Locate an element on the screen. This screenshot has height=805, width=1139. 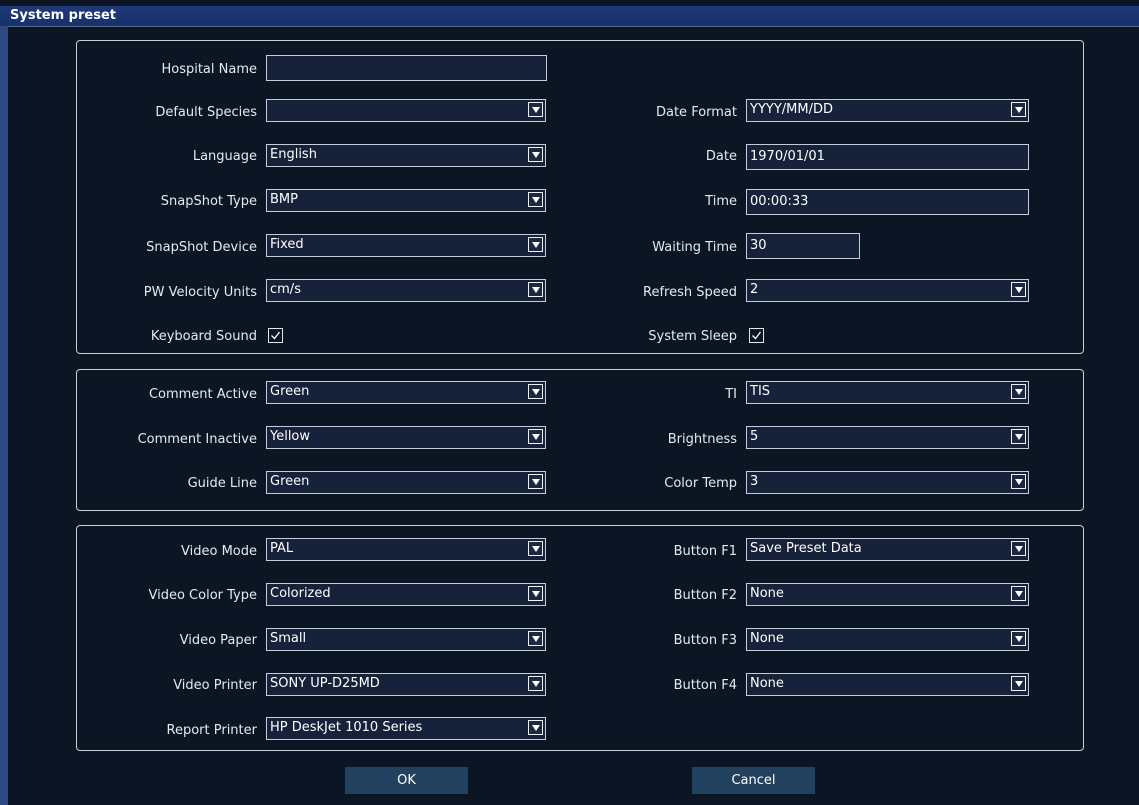
pw-velocity-units-dropdown: cm/s is located at coordinates (406, 290).